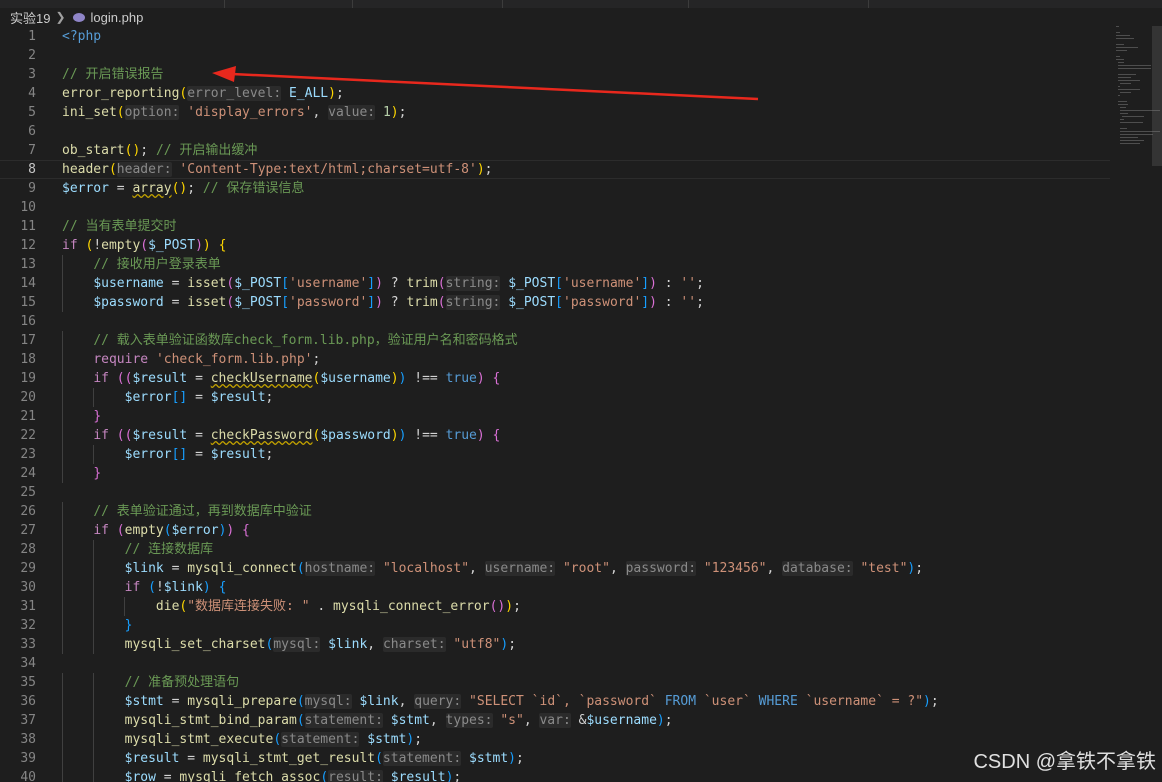 This screenshot has height=782, width=1162. I want to click on annotation-arrow, so click(485, 83).